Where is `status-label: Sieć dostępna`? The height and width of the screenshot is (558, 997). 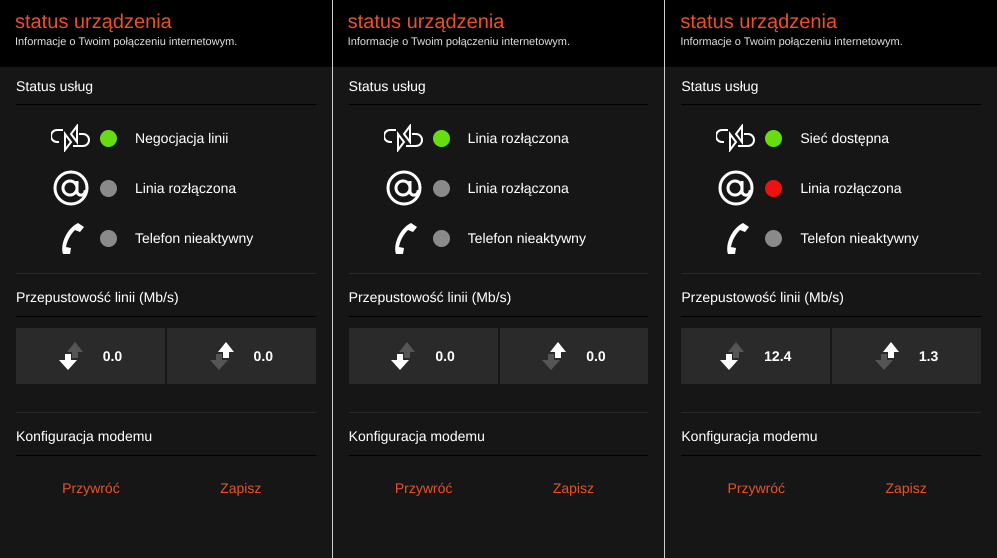
status-label: Sieć dostępna is located at coordinates (845, 138).